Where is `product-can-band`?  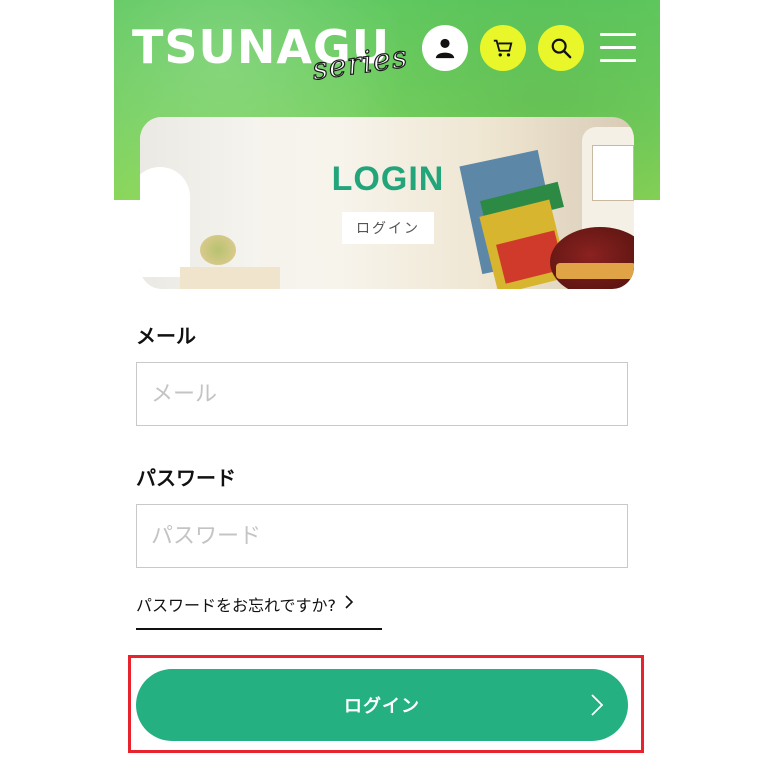 product-can-band is located at coordinates (595, 271).